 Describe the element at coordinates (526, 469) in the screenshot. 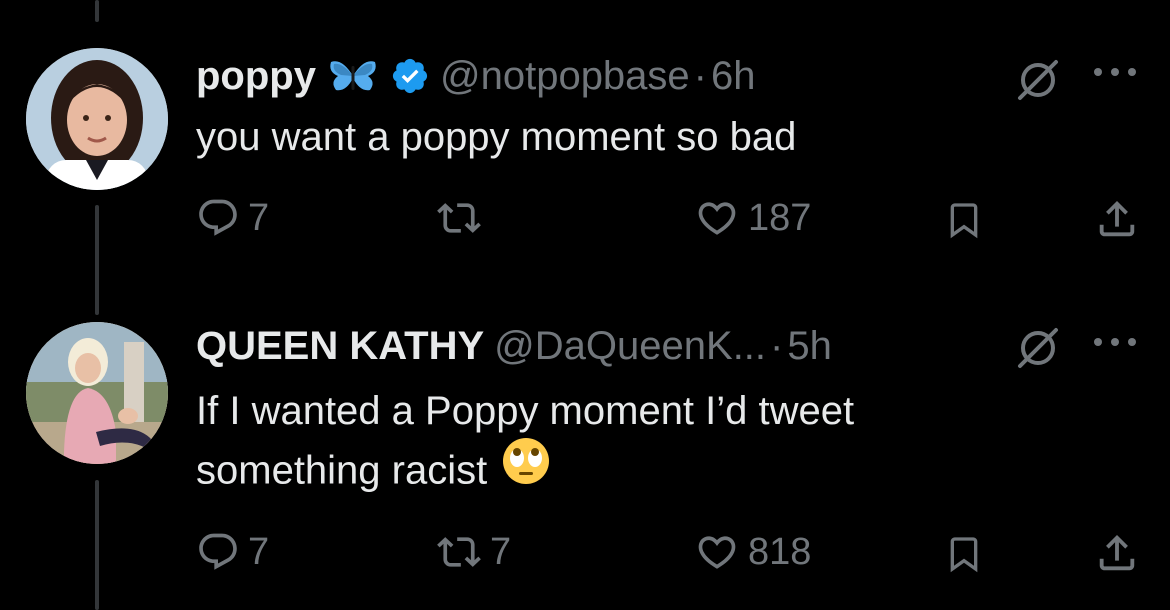

I see `rolling-eyes-emoji-icon` at that location.